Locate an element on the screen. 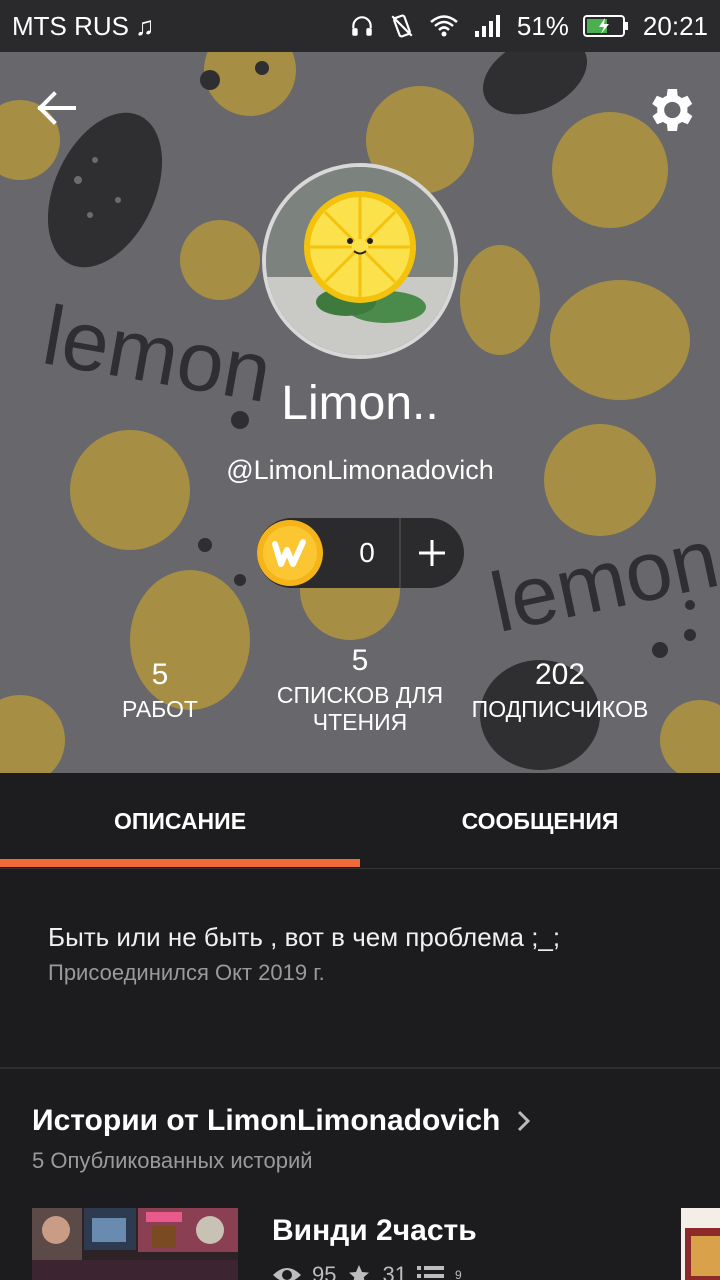 Image resolution: width=720 pixels, height=1280 pixels. story-cover is located at coordinates (135, 1244).